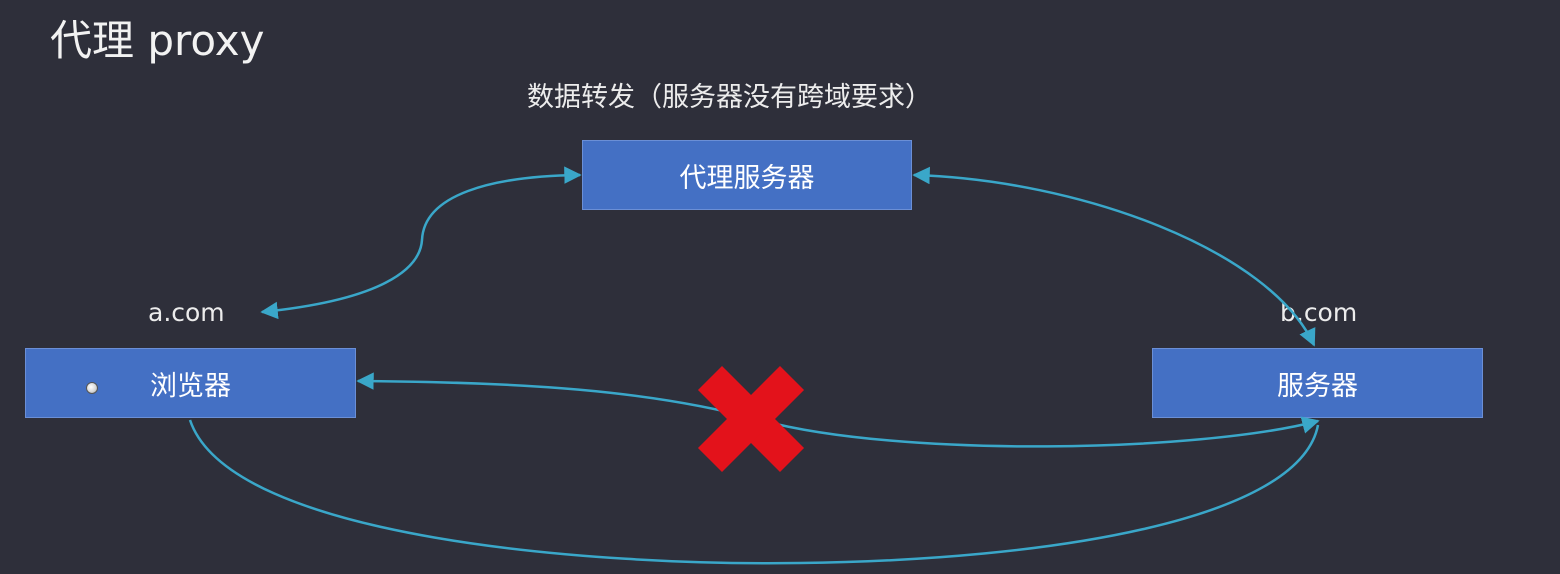 This screenshot has height=574, width=1560. I want to click on proxy-server-arrow, so click(1114, 256).